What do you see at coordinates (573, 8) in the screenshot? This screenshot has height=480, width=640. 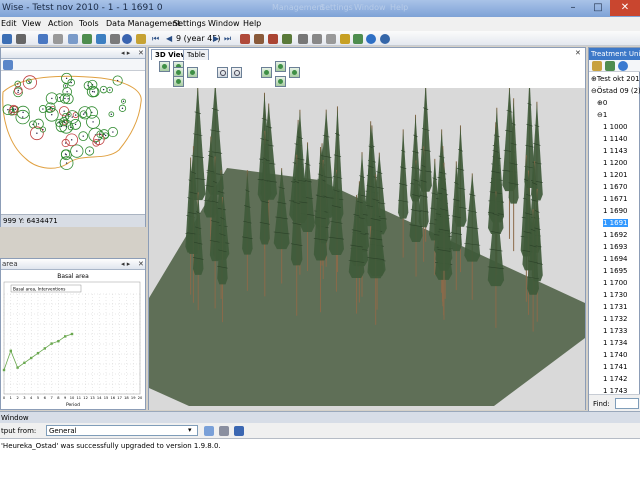 I see `minimize-button: –` at bounding box center [573, 8].